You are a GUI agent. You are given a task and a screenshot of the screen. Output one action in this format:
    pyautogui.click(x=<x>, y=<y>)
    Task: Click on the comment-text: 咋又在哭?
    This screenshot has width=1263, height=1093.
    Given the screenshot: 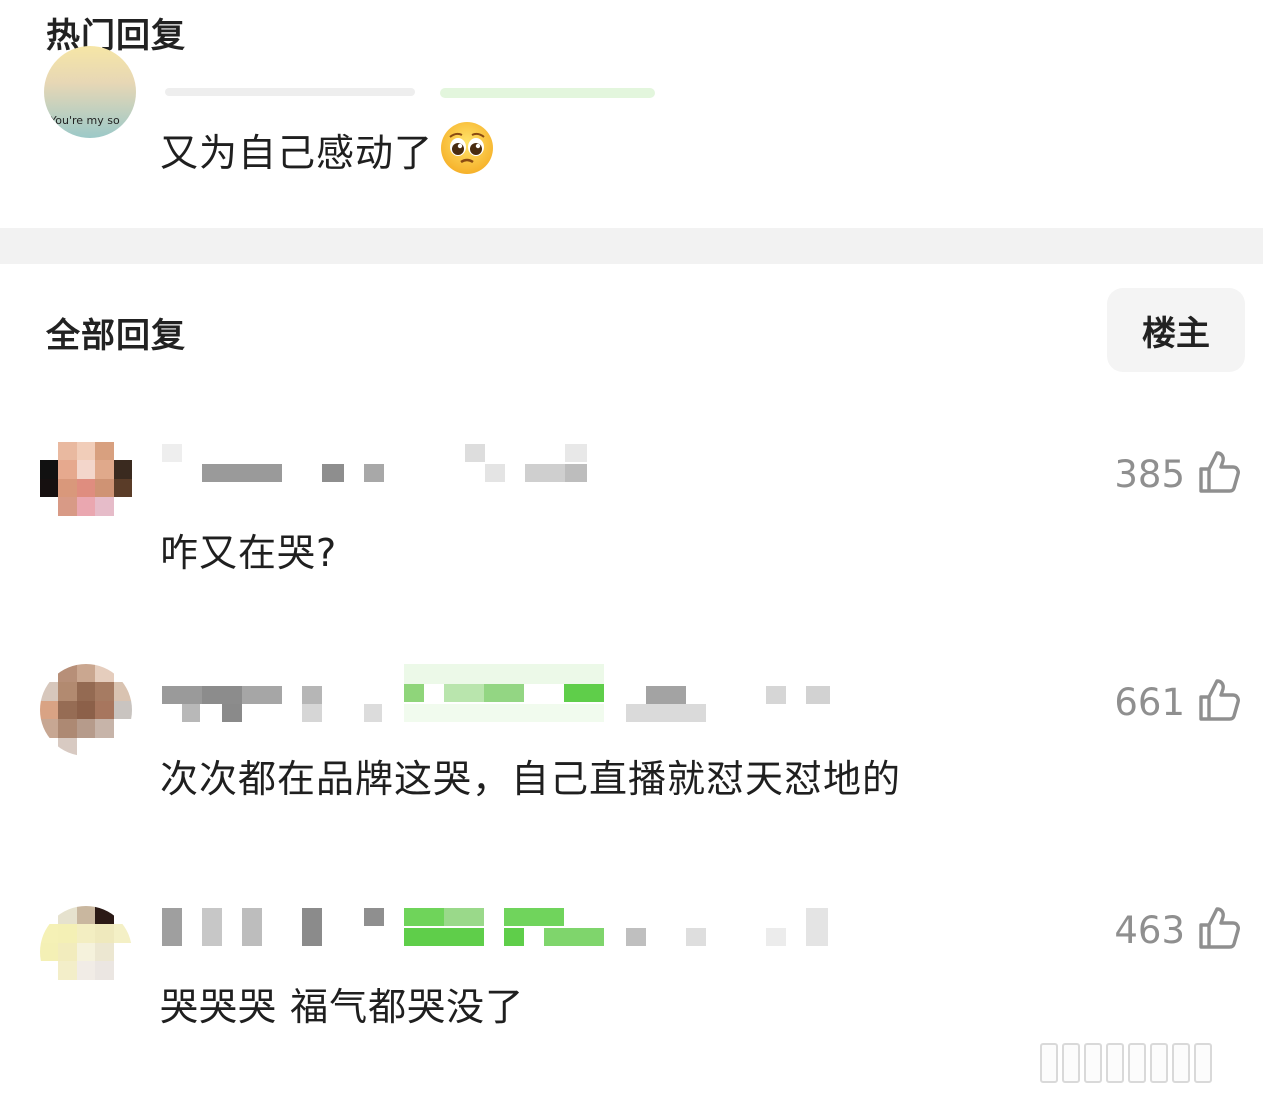 What is the action you would take?
    pyautogui.click(x=249, y=553)
    